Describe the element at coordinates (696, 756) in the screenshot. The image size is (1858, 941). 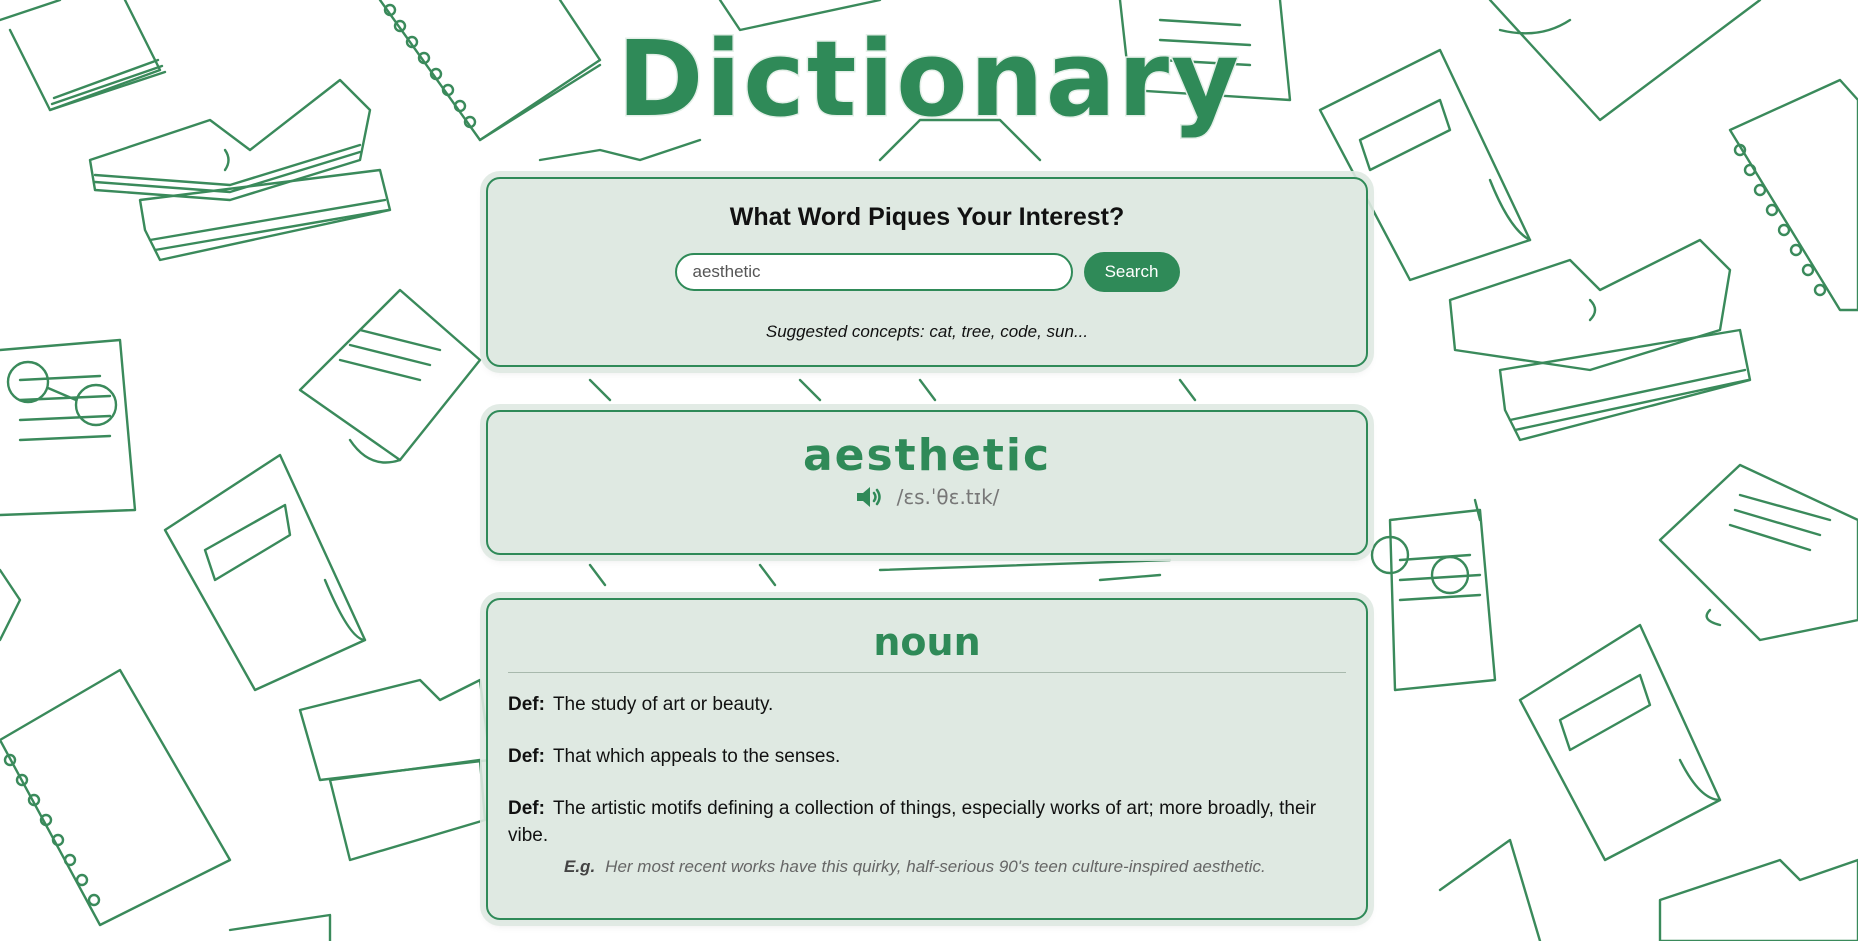
I see `definition-text: That which appeals to the senses.` at that location.